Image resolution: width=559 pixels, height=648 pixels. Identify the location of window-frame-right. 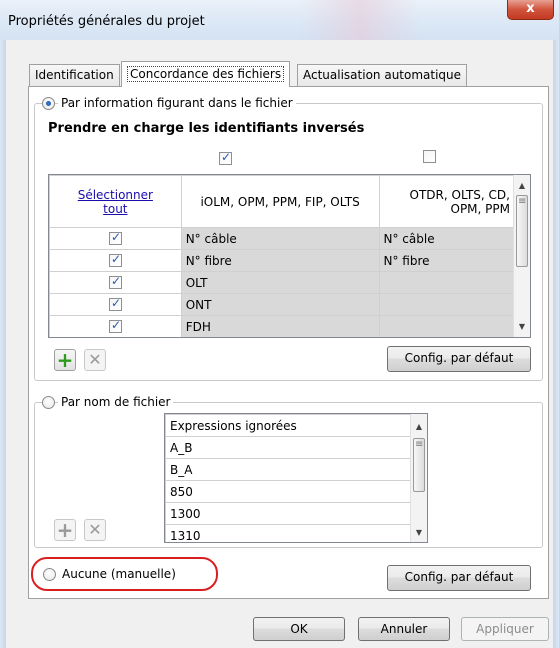
(556, 344).